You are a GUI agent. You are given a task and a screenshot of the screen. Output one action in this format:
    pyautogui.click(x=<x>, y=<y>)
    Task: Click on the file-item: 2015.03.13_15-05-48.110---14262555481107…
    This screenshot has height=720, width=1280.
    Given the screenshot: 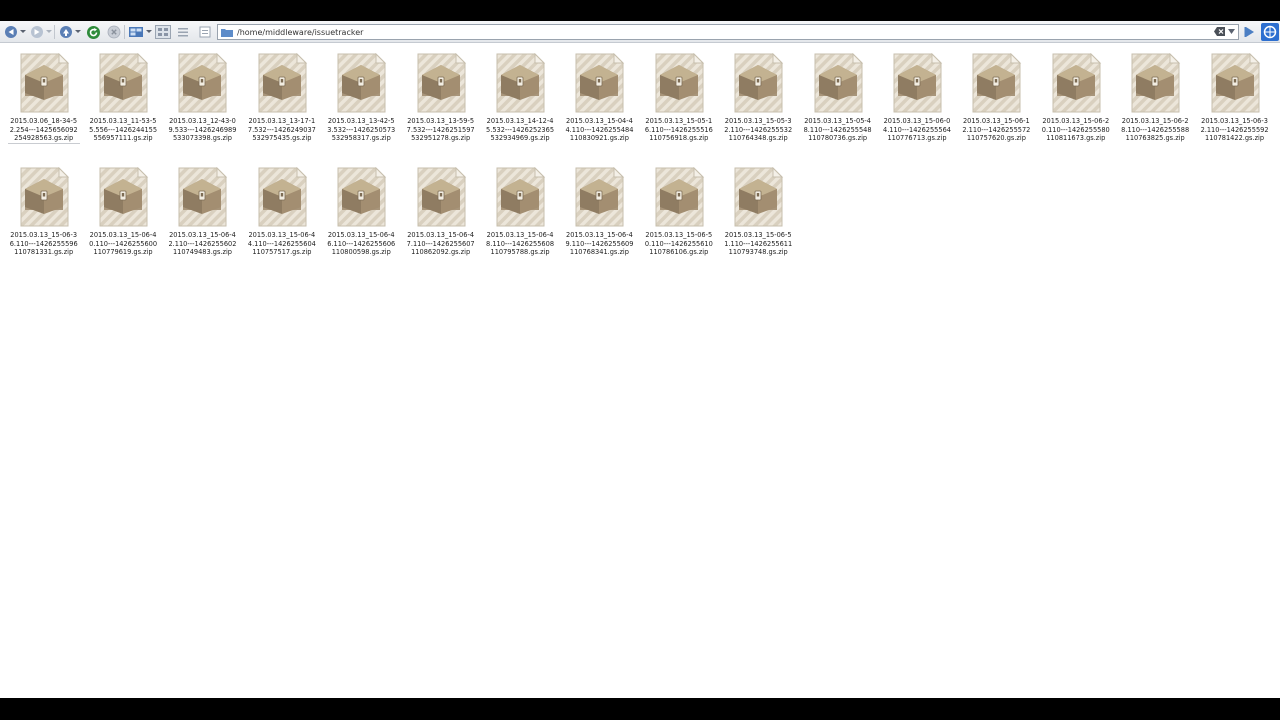 What is the action you would take?
    pyautogui.click(x=837, y=107)
    